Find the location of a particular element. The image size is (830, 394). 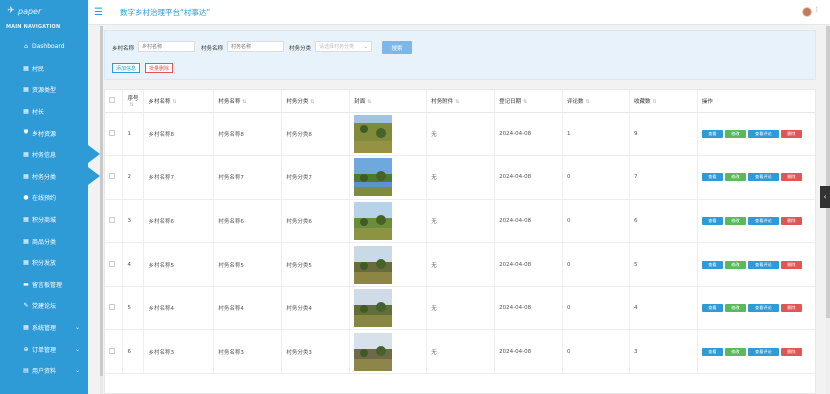

column-header-0: 序号⇅ is located at coordinates (133, 101).